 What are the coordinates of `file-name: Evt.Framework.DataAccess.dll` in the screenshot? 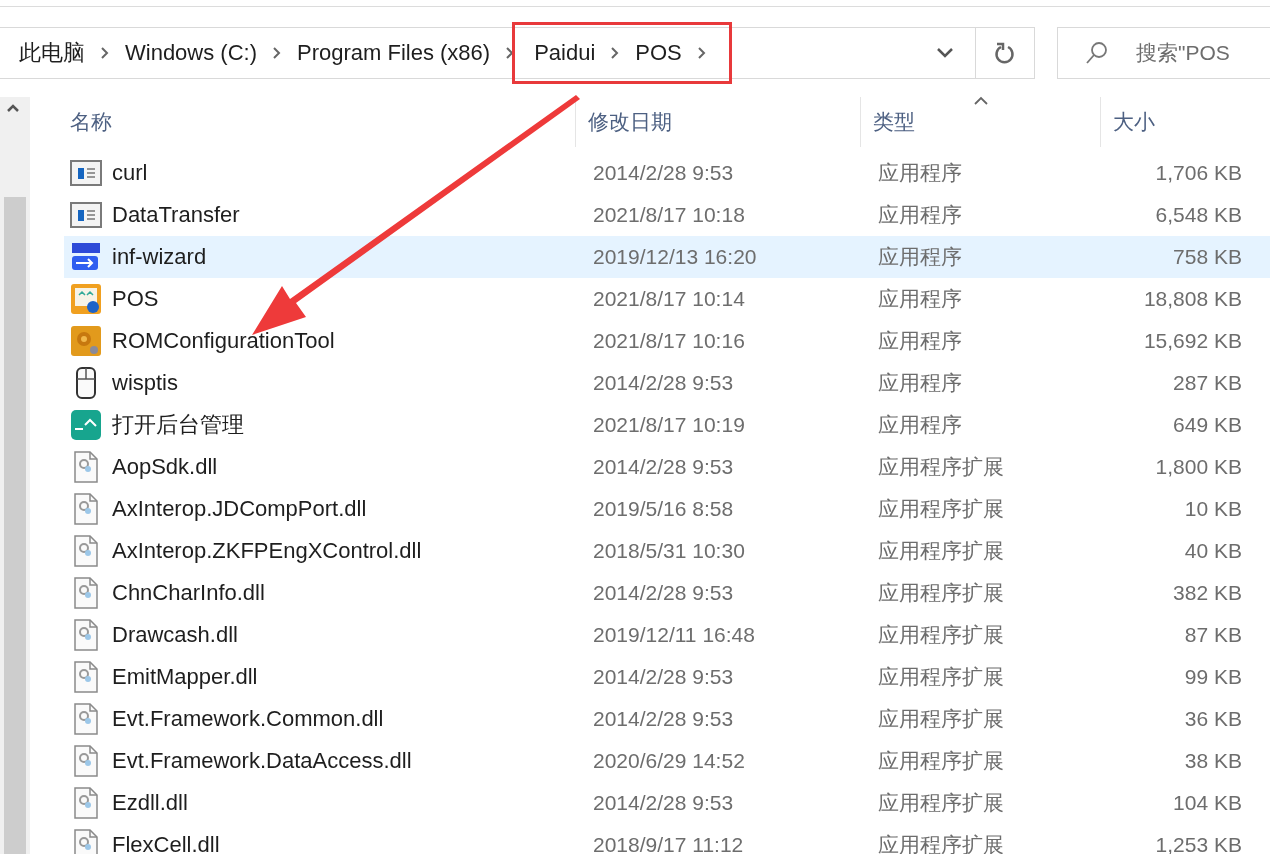 It's located at (262, 761).